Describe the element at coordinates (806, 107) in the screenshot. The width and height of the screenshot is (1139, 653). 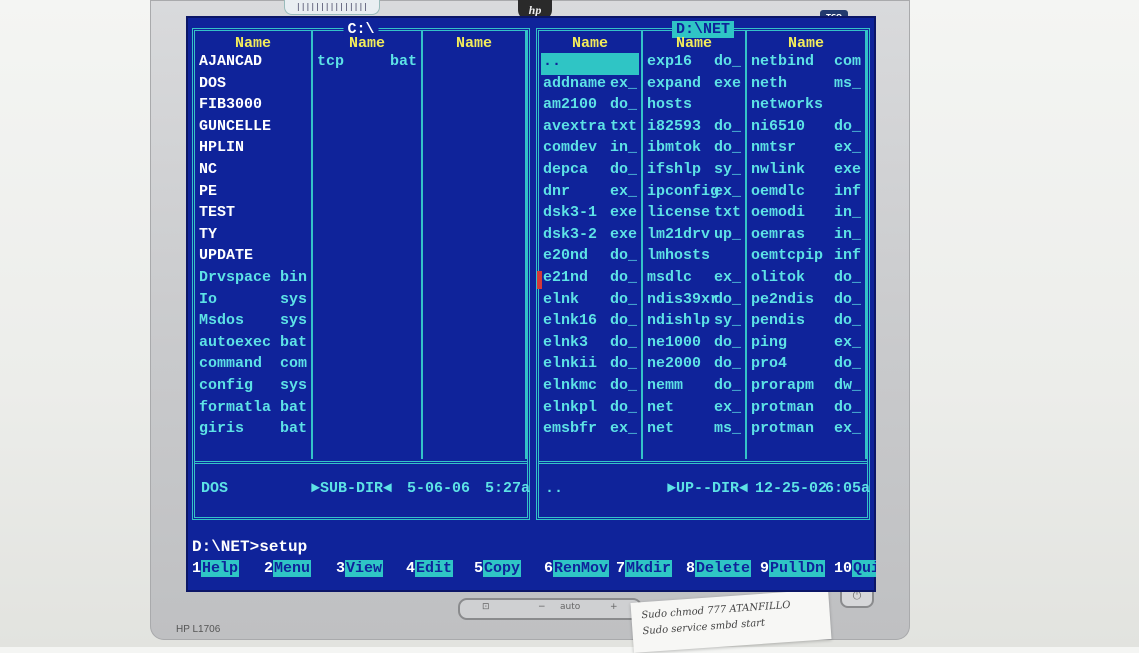
I see `file-row: networks` at that location.